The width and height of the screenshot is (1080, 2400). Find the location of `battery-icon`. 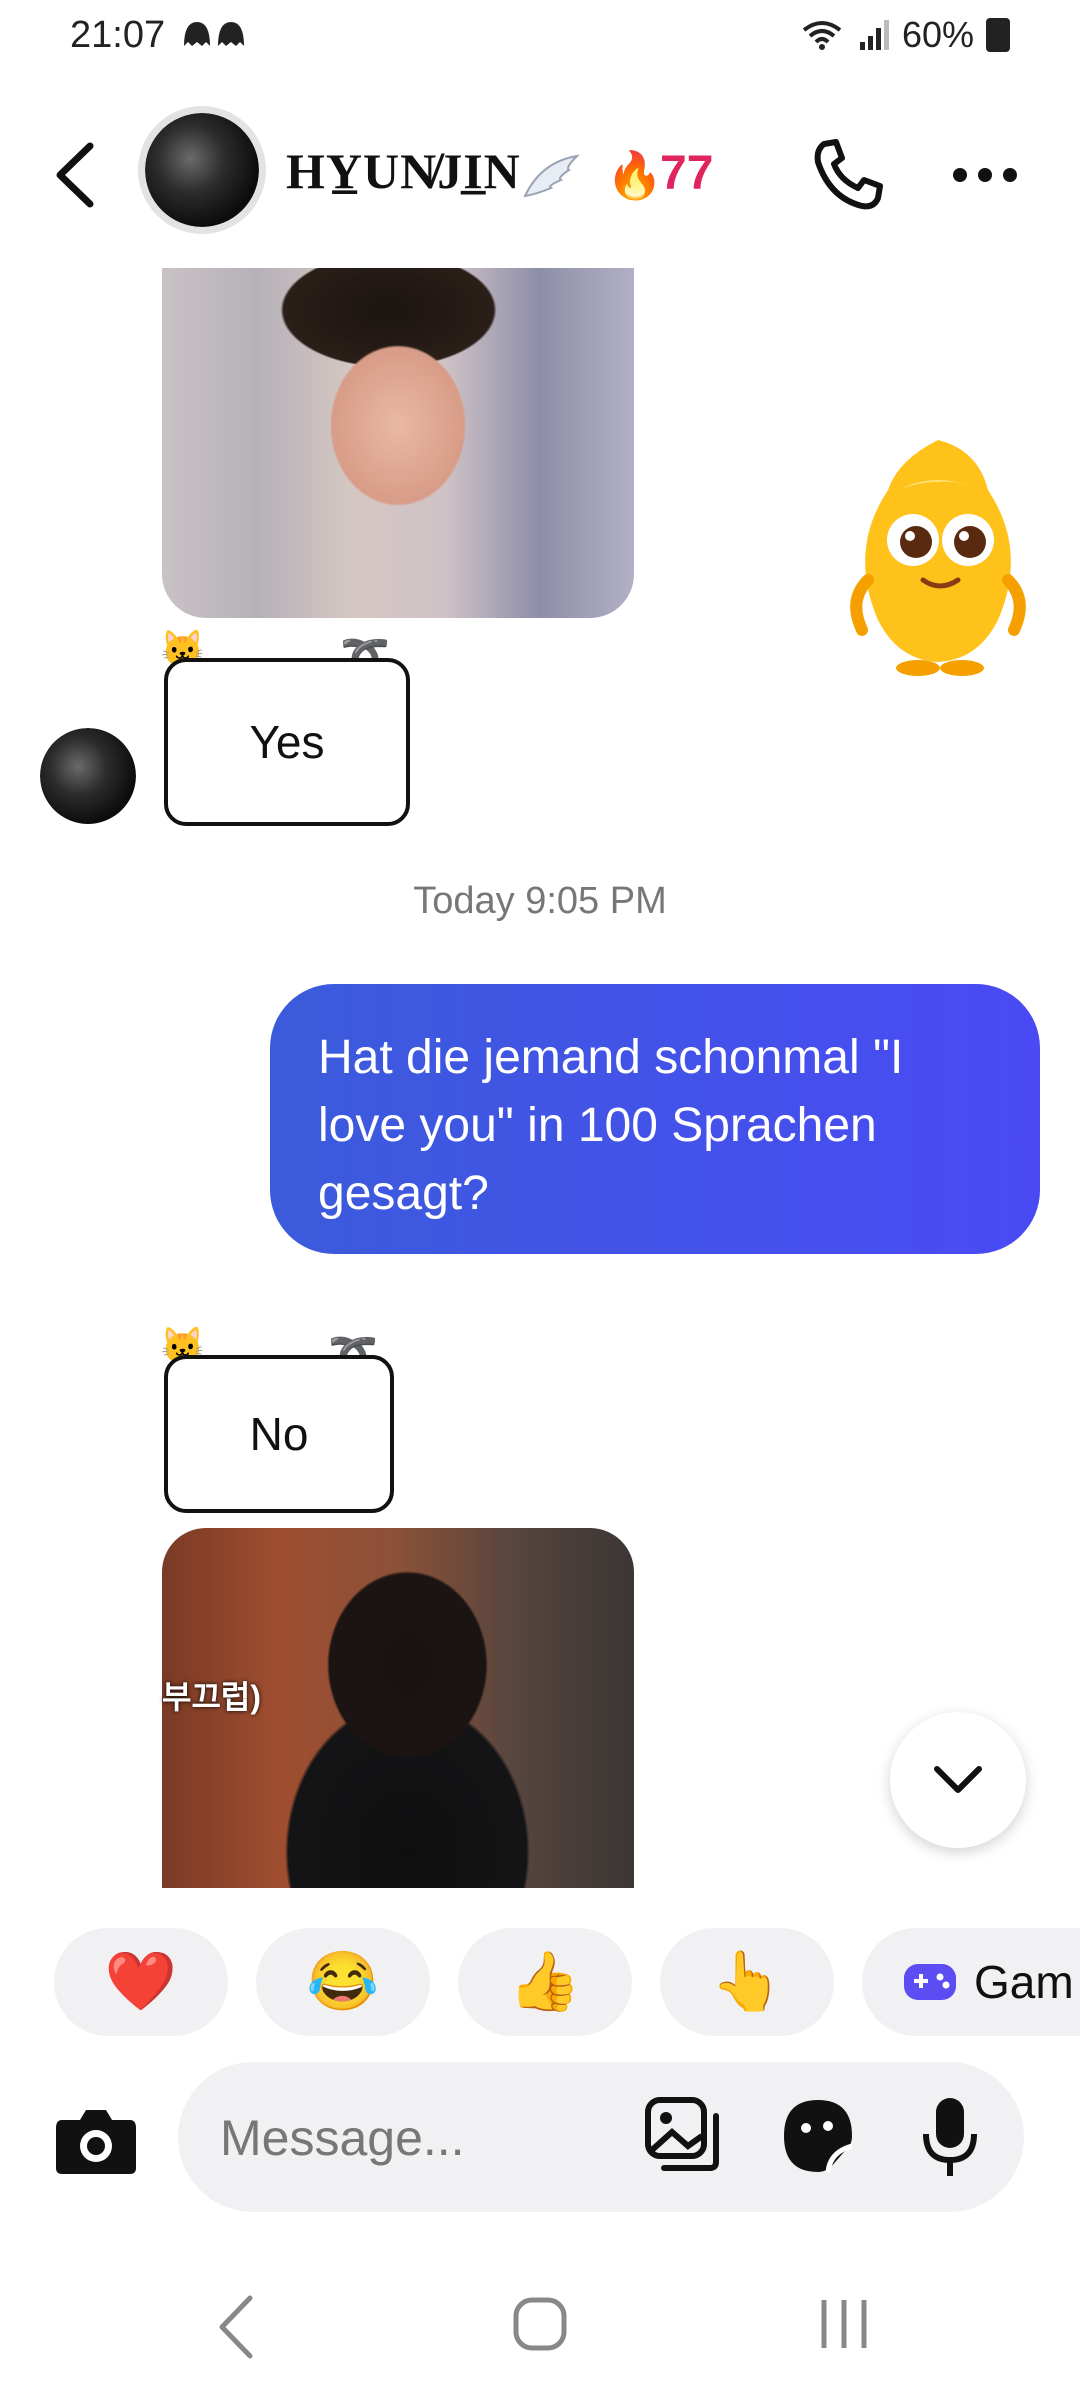

battery-icon is located at coordinates (998, 35).